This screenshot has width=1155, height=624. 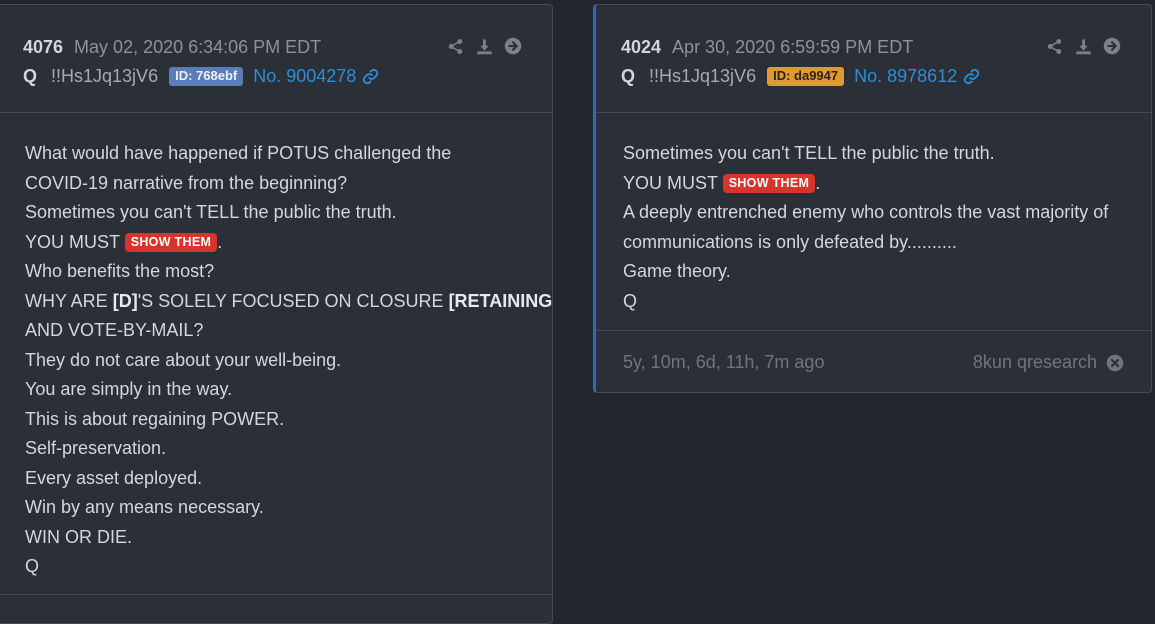 I want to click on post-text: WHY ARE, so click(x=69, y=300).